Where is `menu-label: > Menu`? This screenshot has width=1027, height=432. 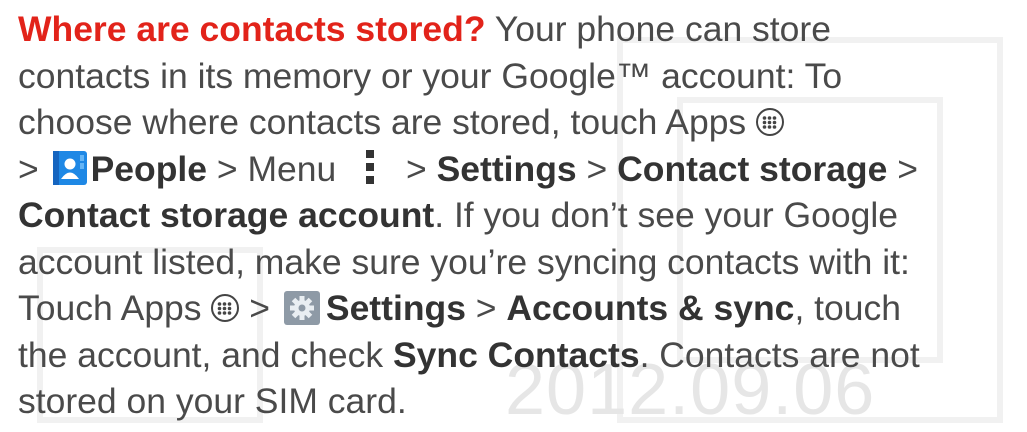 menu-label: > Menu is located at coordinates (277, 168).